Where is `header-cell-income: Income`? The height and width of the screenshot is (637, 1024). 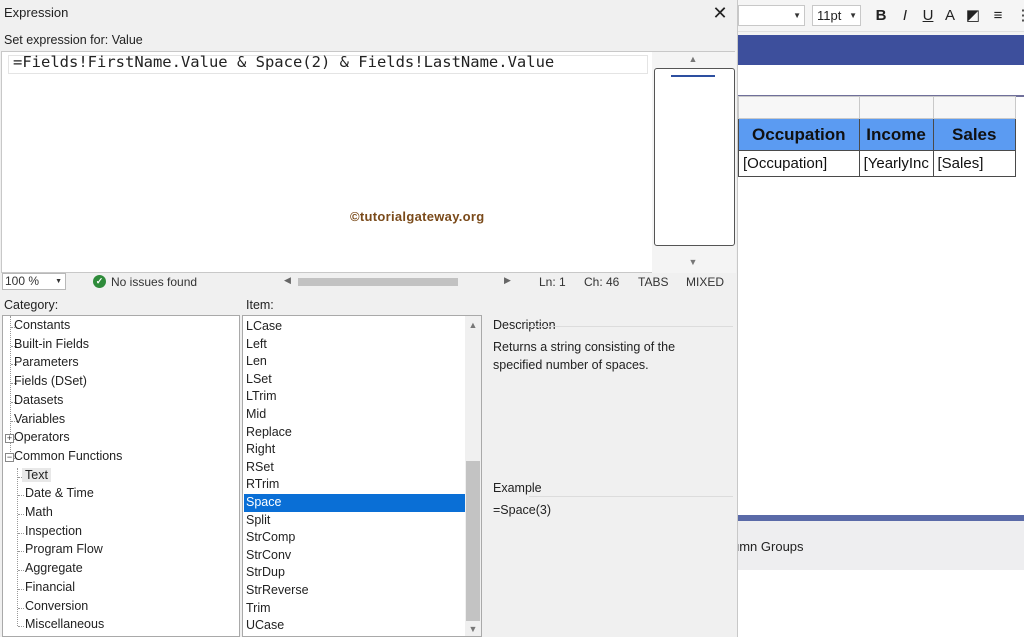
header-cell-income: Income is located at coordinates (896, 134).